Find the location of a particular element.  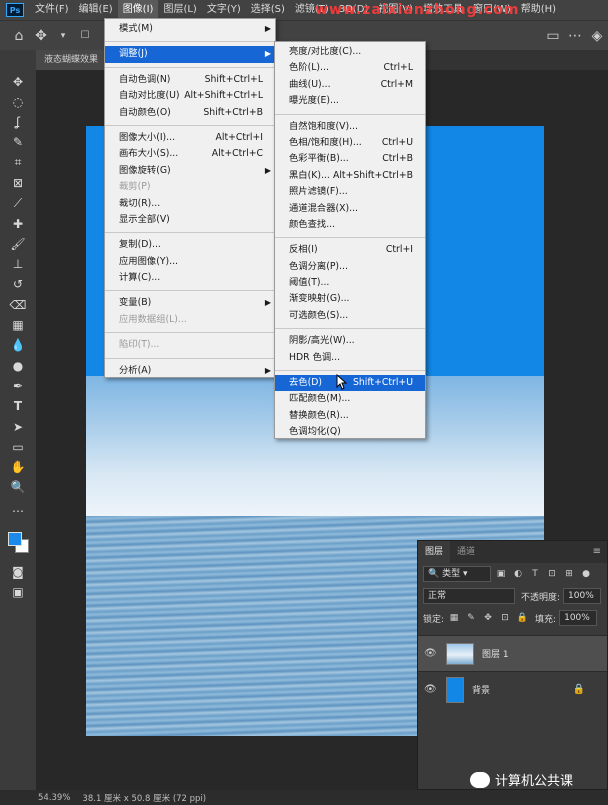

quick-select-tool-icon: ✎ is located at coordinates (18, 142).